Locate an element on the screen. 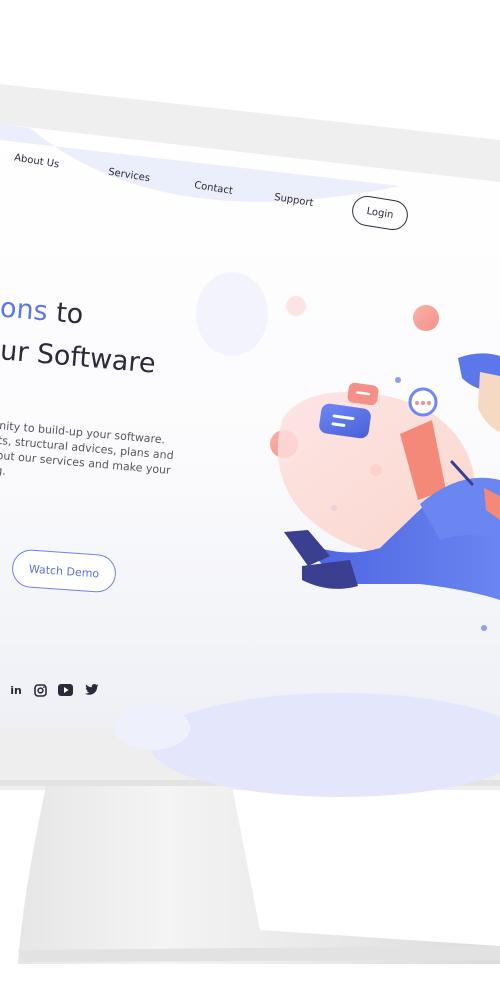  youtube-icon is located at coordinates (65, 690).